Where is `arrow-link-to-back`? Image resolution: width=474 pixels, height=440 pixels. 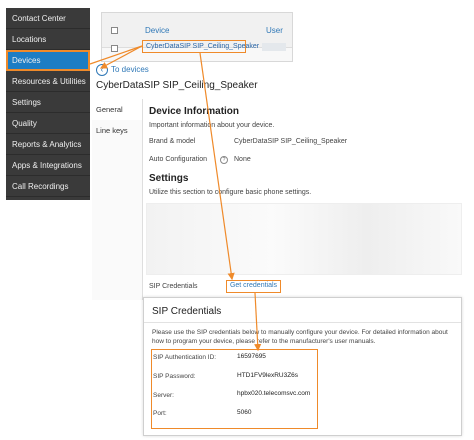
arrow-link-to-back is located at coordinates (121, 57).